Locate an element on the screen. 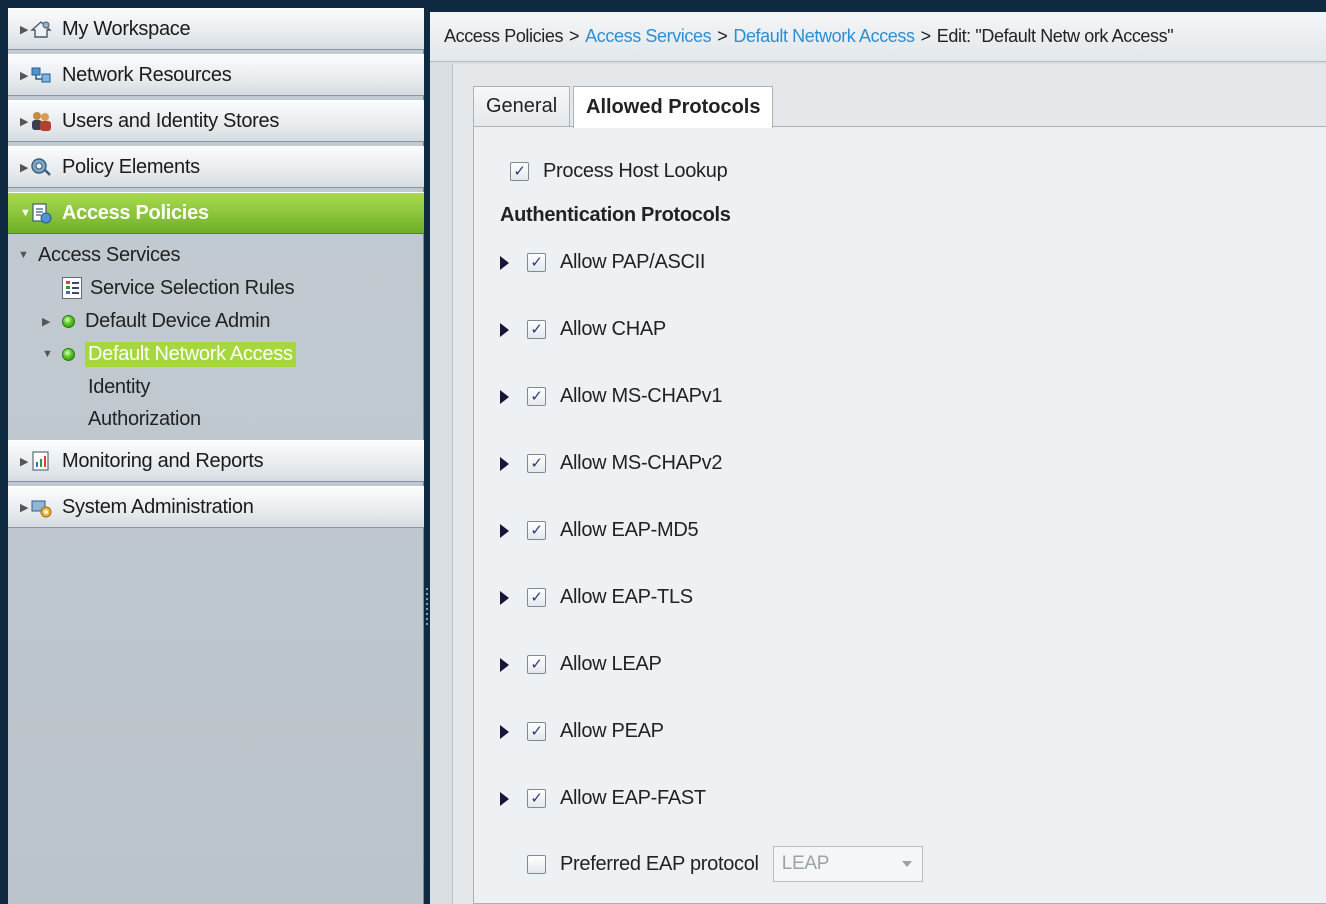 The height and width of the screenshot is (904, 1326). protocol-label: Allow MS-CHAPv1 is located at coordinates (641, 396).